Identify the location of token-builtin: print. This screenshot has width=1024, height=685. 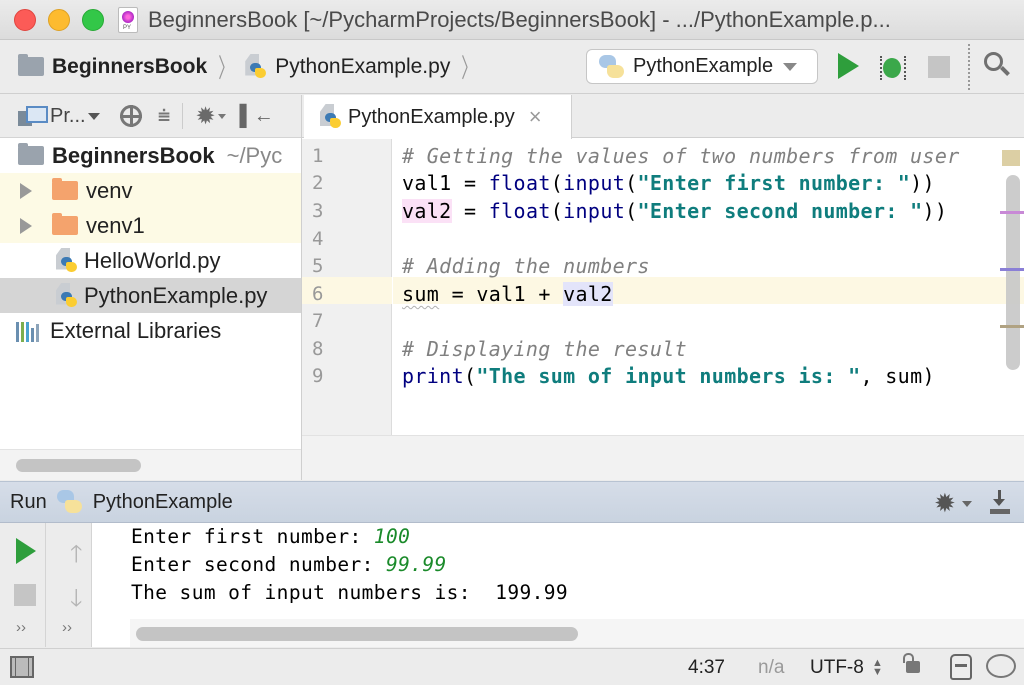
(433, 376).